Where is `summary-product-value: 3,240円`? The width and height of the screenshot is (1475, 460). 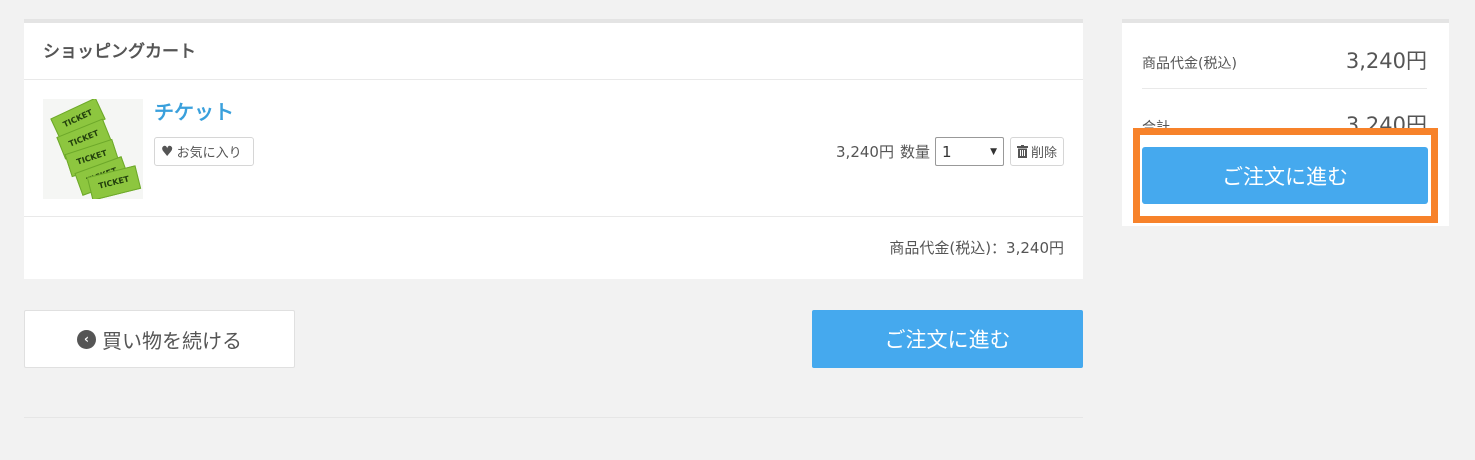 summary-product-value: 3,240円 is located at coordinates (1386, 61).